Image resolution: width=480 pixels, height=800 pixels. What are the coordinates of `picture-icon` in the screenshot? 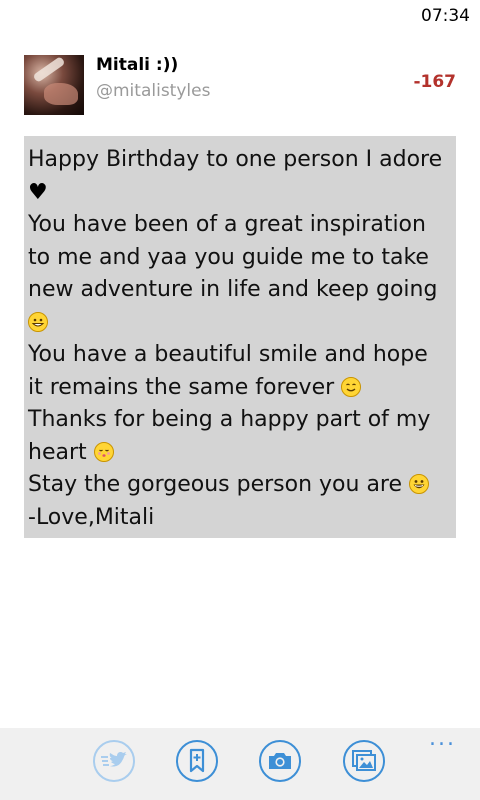 It's located at (364, 760).